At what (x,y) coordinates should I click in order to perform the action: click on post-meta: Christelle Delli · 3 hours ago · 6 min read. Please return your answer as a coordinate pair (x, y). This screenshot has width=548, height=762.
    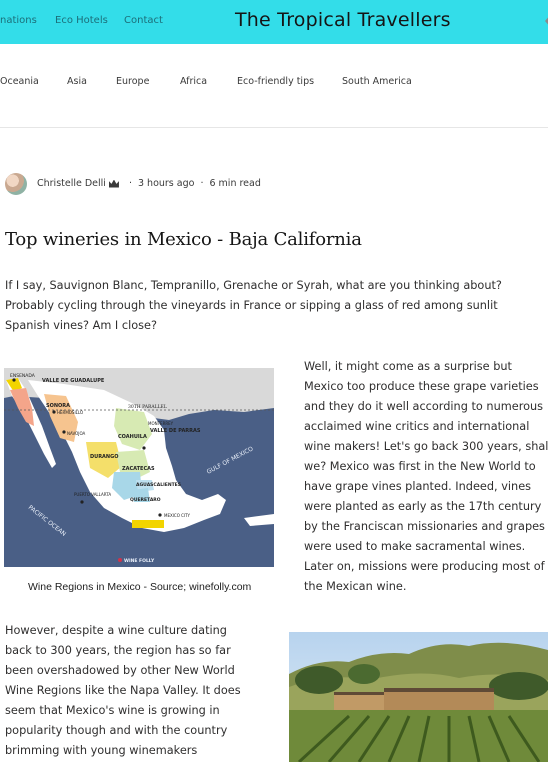
    Looking at the image, I should click on (149, 183).